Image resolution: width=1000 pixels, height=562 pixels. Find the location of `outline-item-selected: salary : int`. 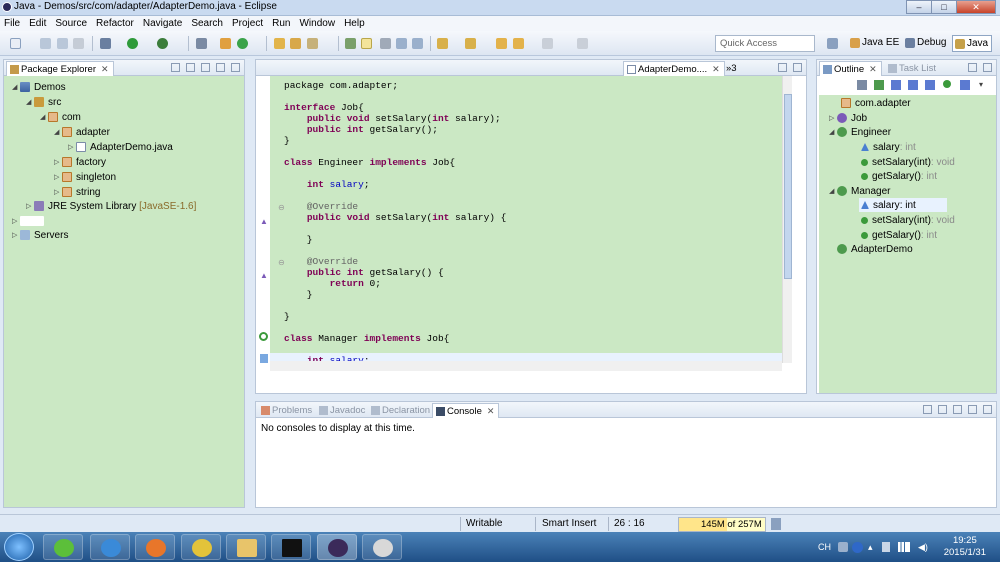

outline-item-selected: salary : int is located at coordinates (903, 205).